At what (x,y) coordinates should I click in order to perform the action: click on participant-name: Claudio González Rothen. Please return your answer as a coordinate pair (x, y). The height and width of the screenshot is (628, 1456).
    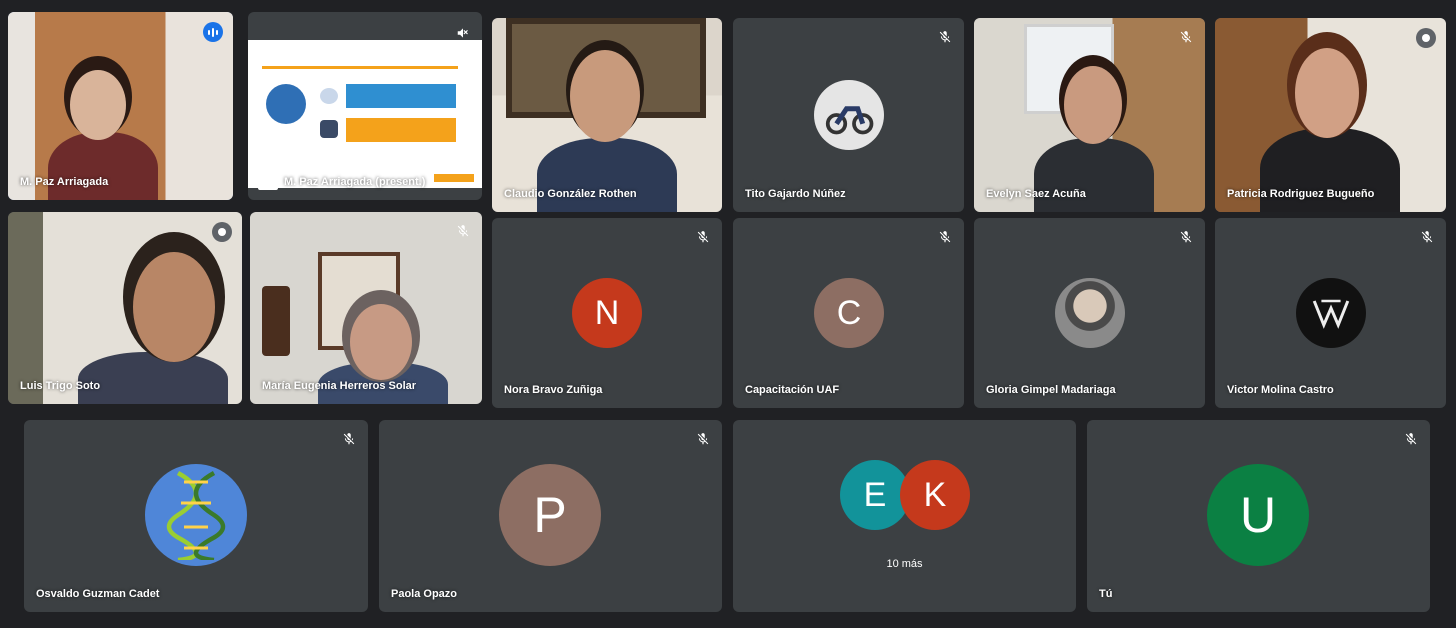
    Looking at the image, I should click on (570, 194).